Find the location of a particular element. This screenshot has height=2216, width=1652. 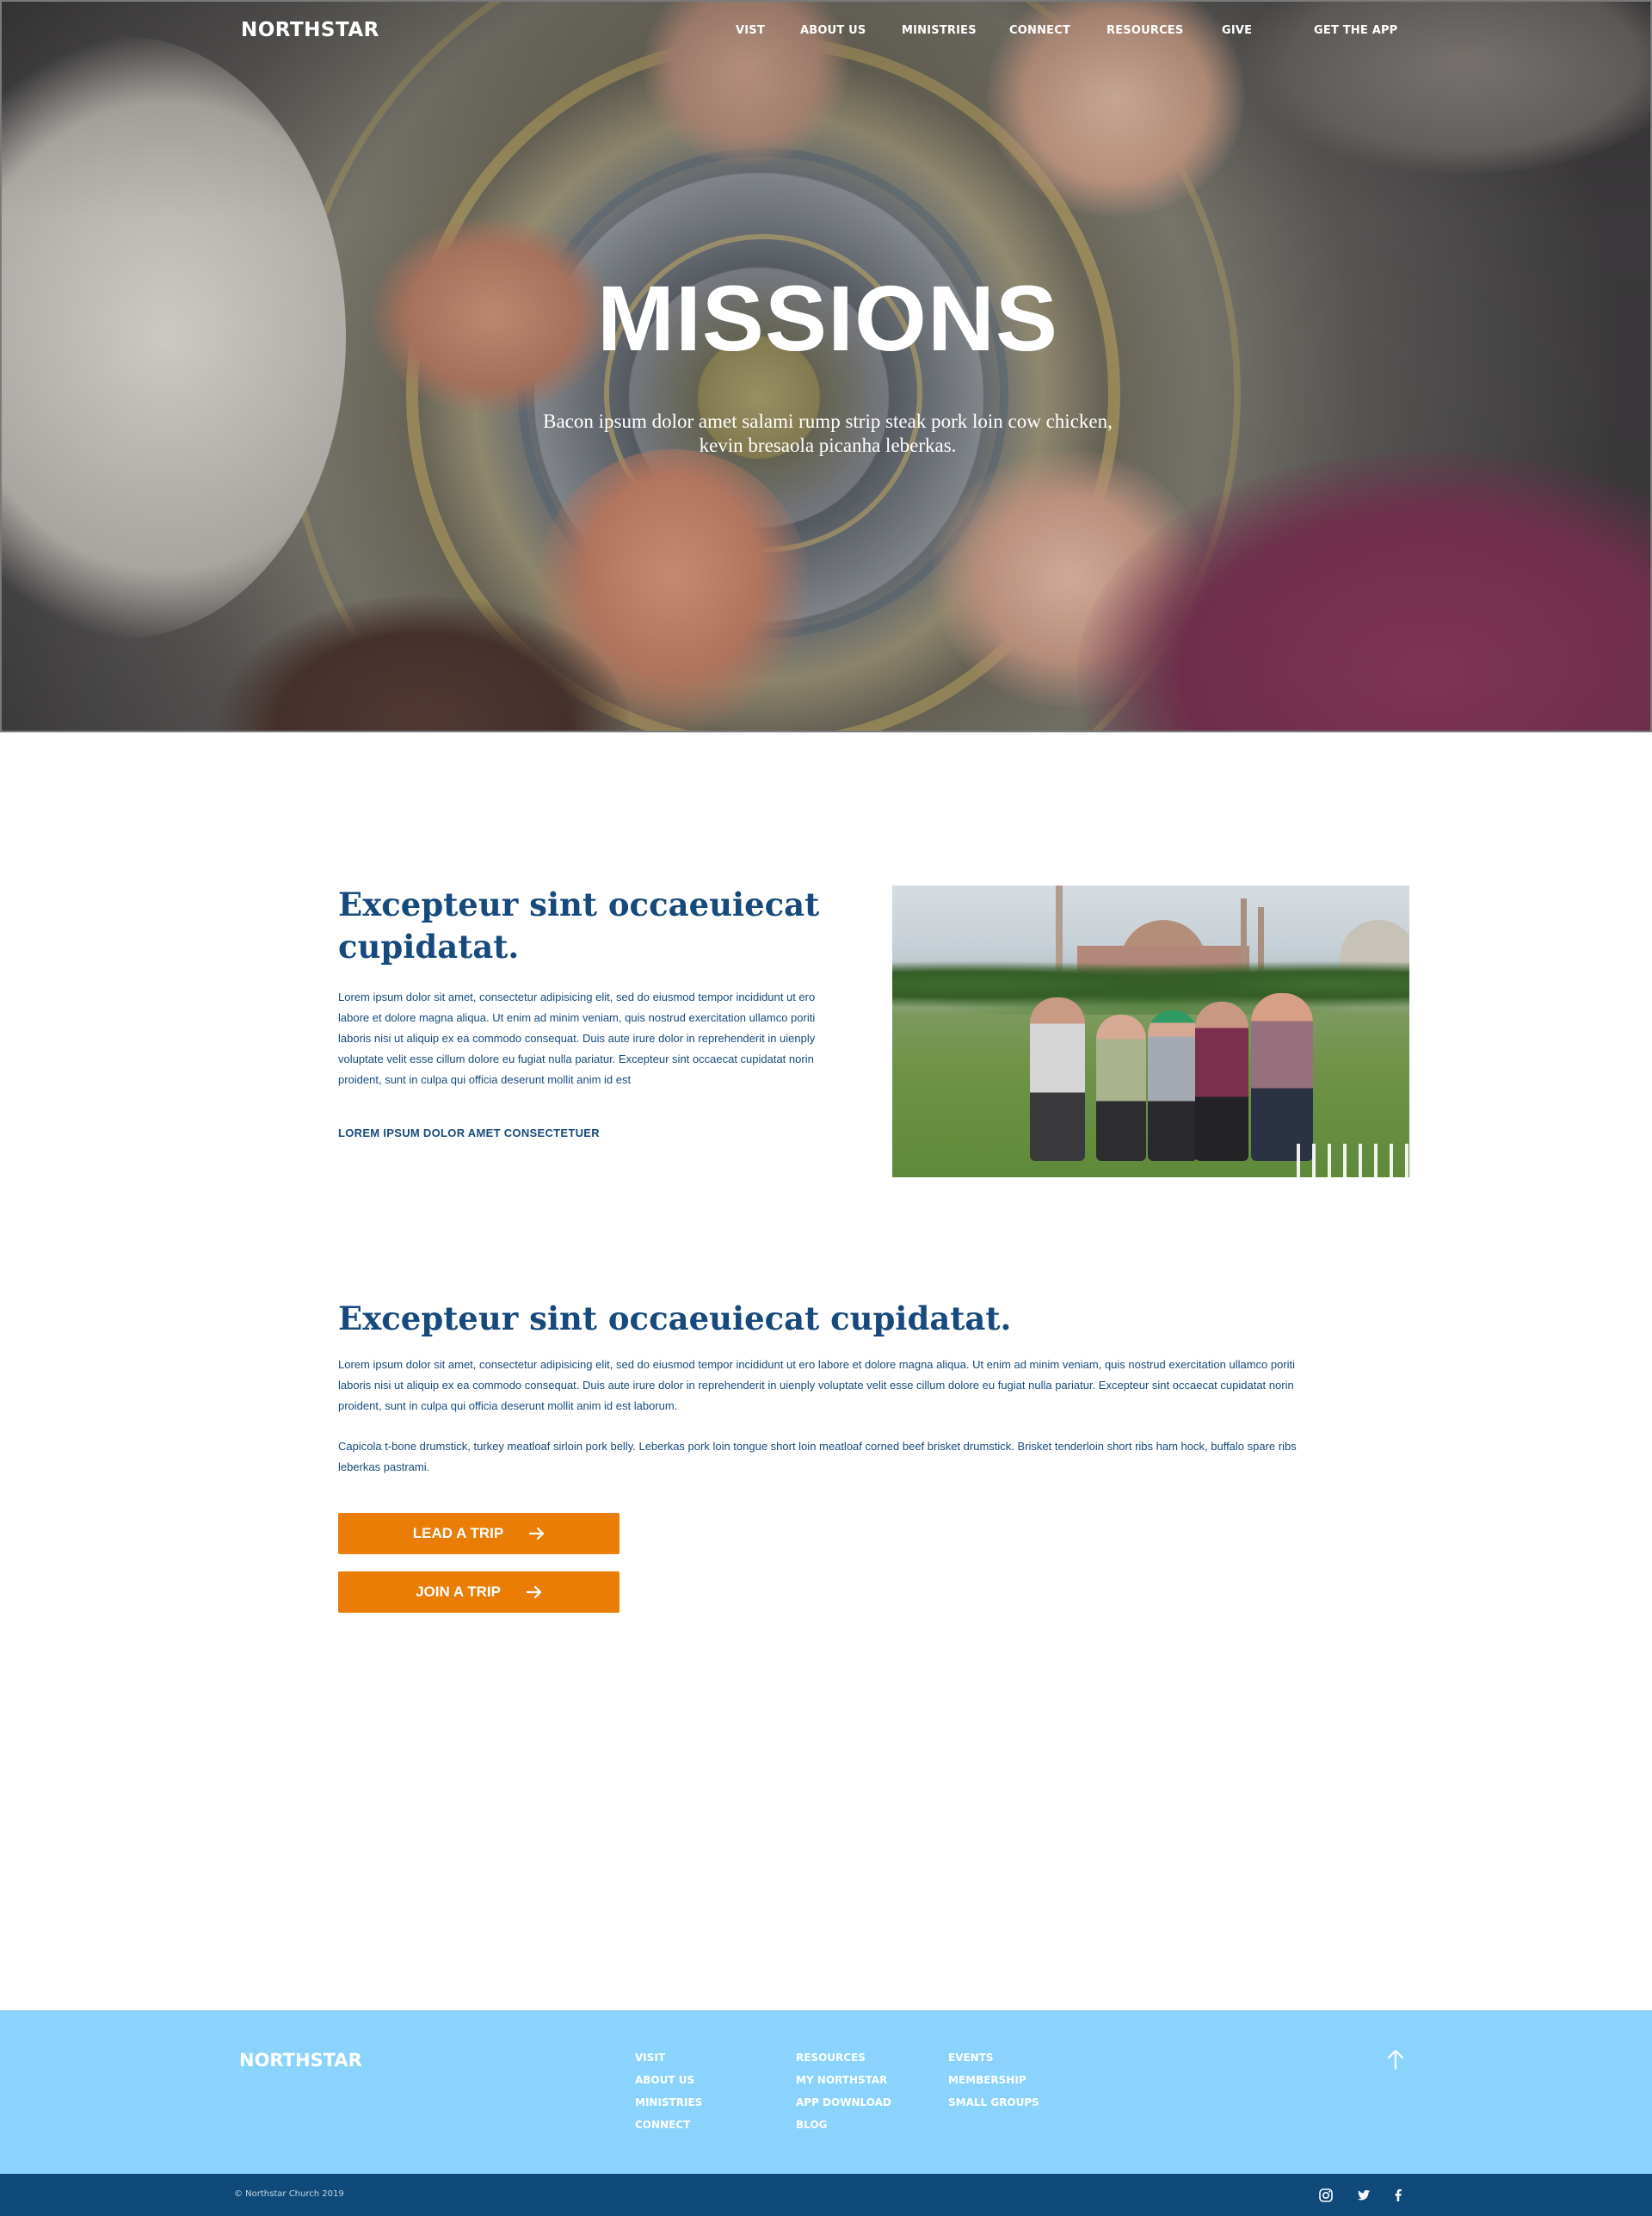

footer-link-blog: BLOG is located at coordinates (843, 2130).